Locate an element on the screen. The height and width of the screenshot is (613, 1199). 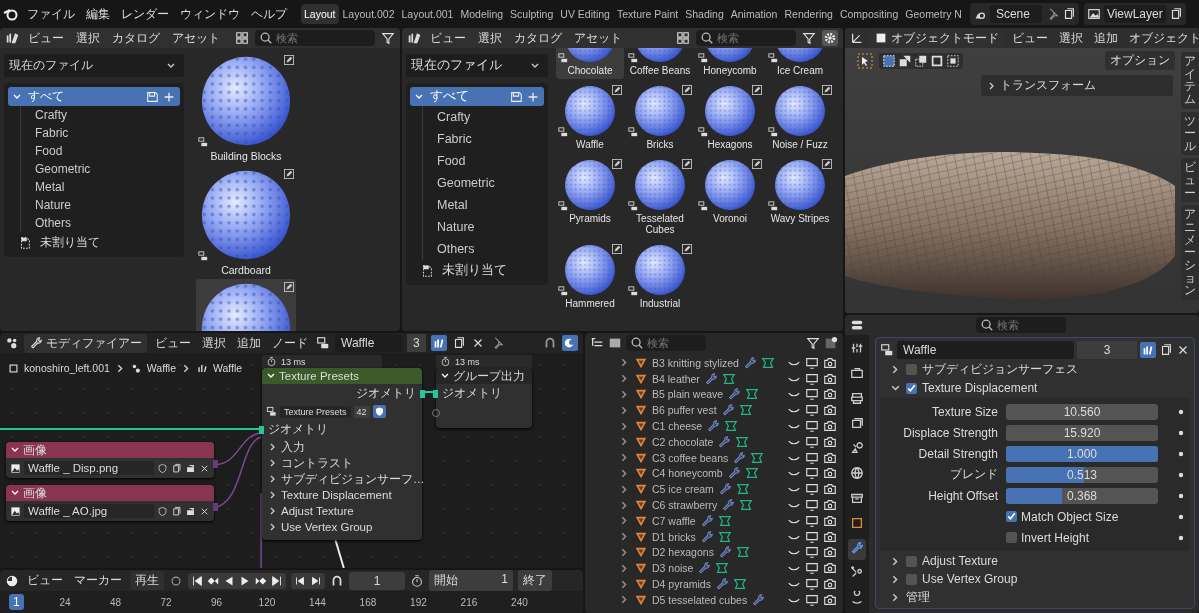
current-frame-field: 1 is located at coordinates (377, 580).